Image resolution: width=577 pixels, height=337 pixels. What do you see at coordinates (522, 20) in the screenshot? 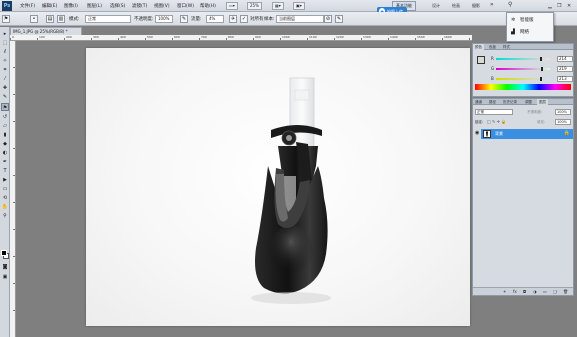
I see `popup-item-smart: ✲ 智能版` at bounding box center [522, 20].